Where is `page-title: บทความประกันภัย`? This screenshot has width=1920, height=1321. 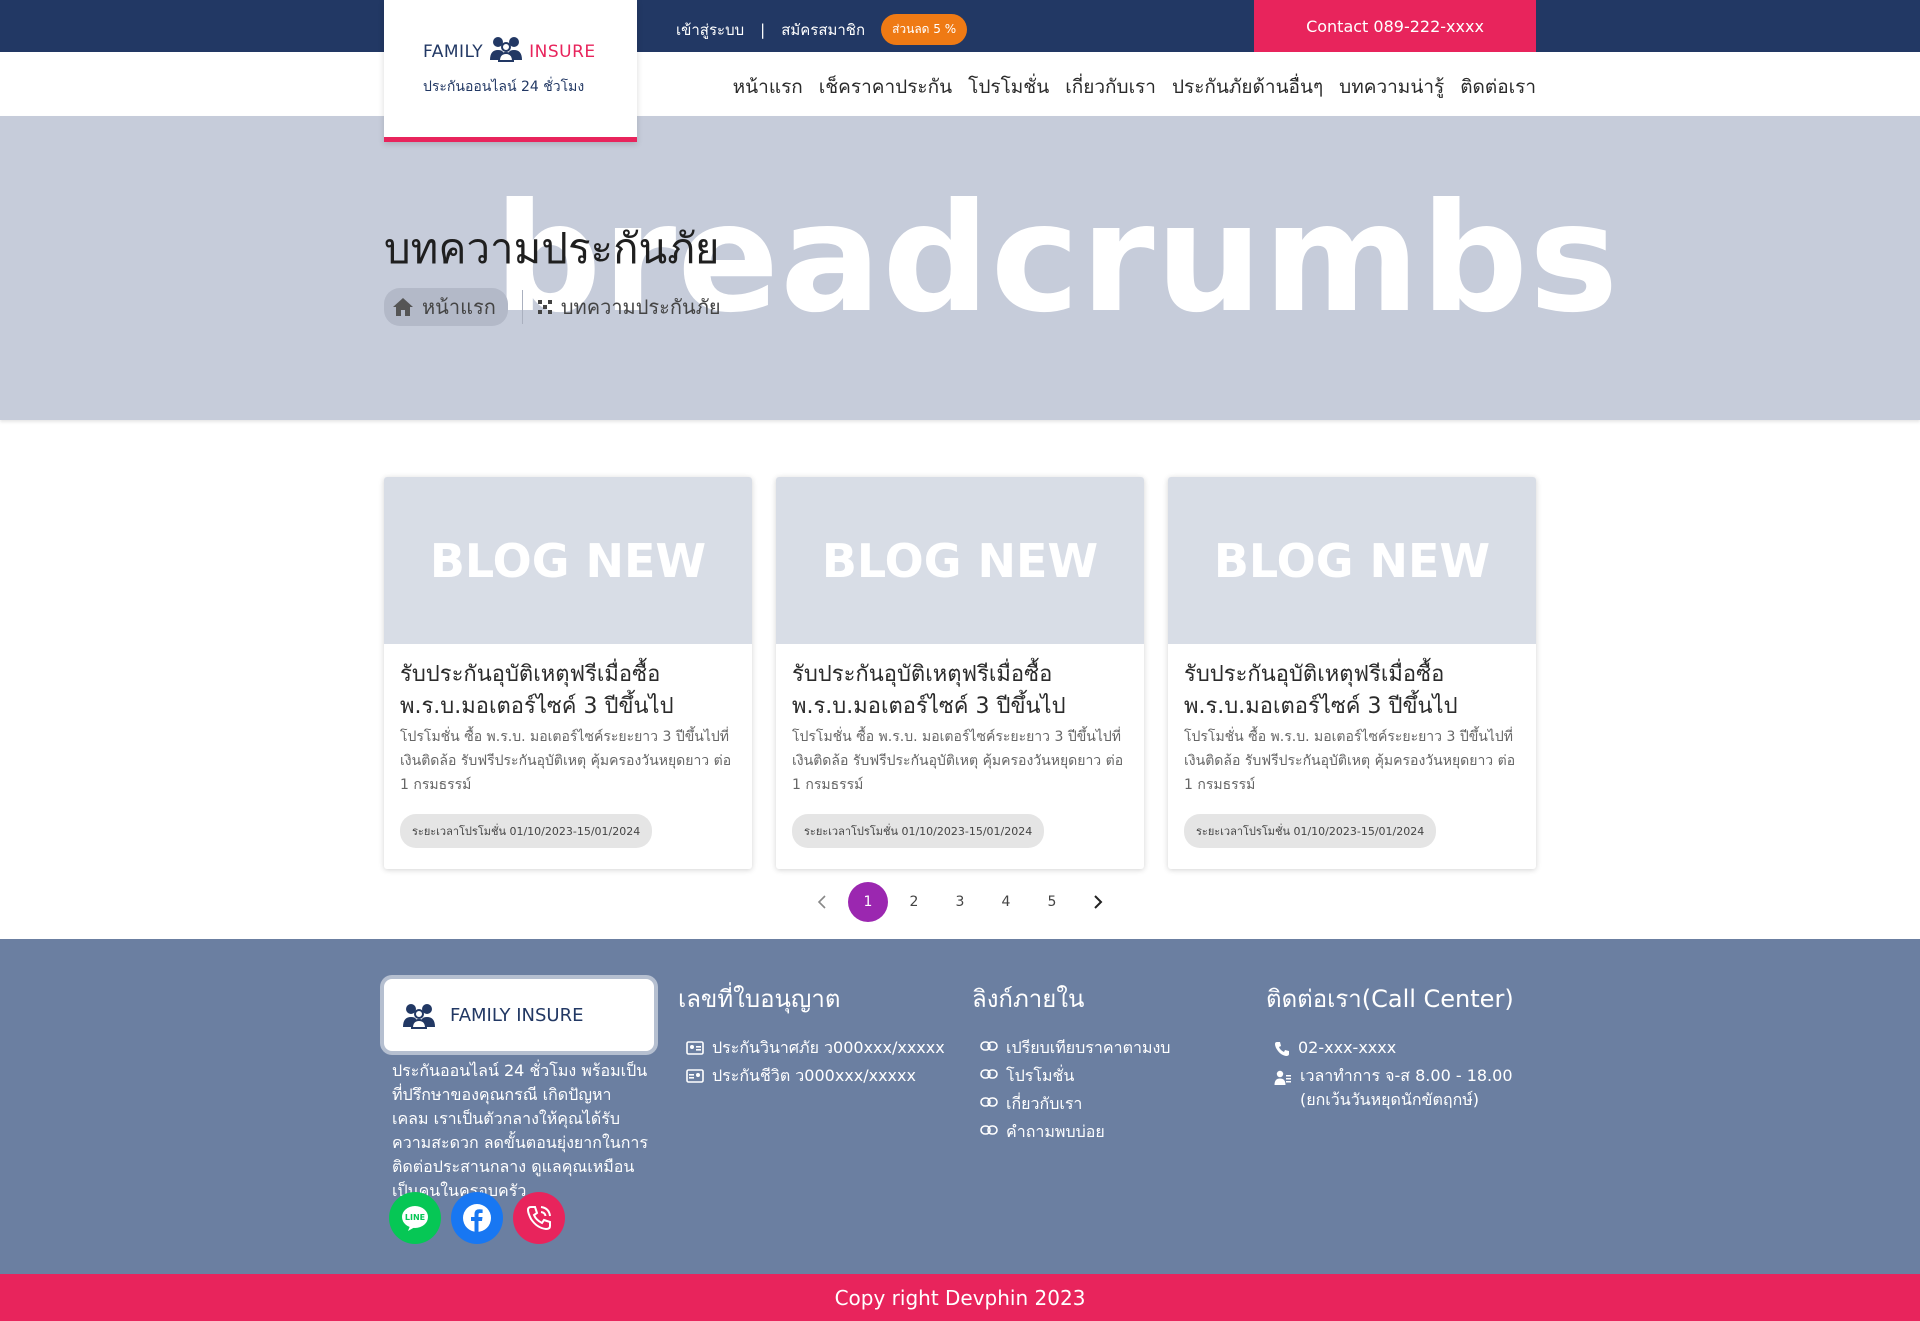
page-title: บทความประกันภัย is located at coordinates (552, 248).